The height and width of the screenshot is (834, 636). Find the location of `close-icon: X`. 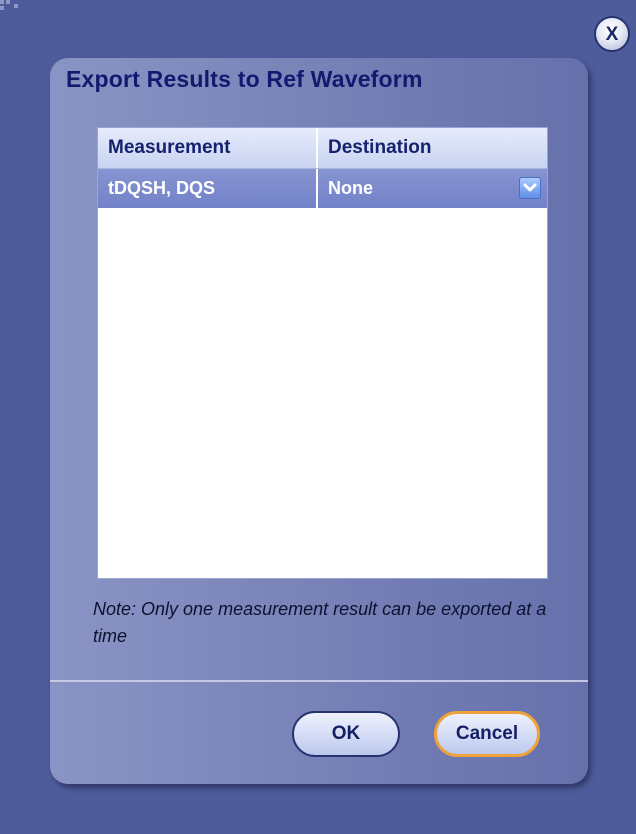

close-icon: X is located at coordinates (612, 34).